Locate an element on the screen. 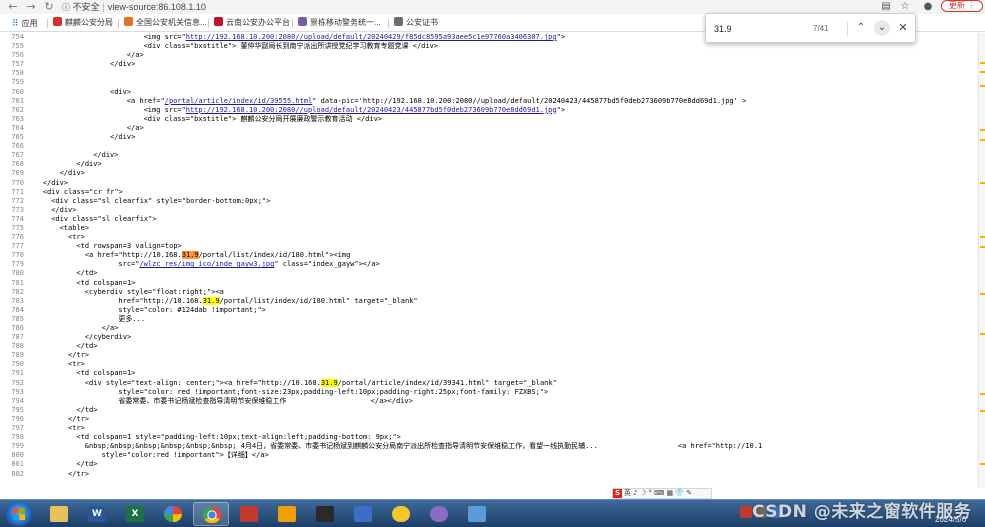 The image size is (985, 527). code-fragment: style="color:red !important">【详细】</a> is located at coordinates (185, 455).